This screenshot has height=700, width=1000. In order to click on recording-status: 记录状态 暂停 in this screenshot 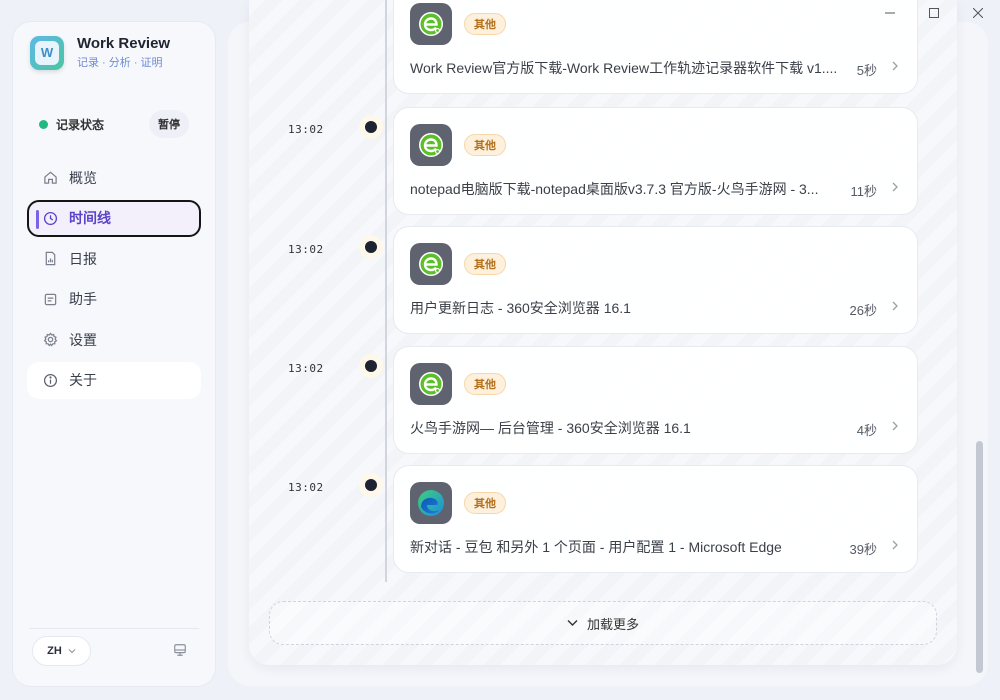, I will do `click(114, 124)`.